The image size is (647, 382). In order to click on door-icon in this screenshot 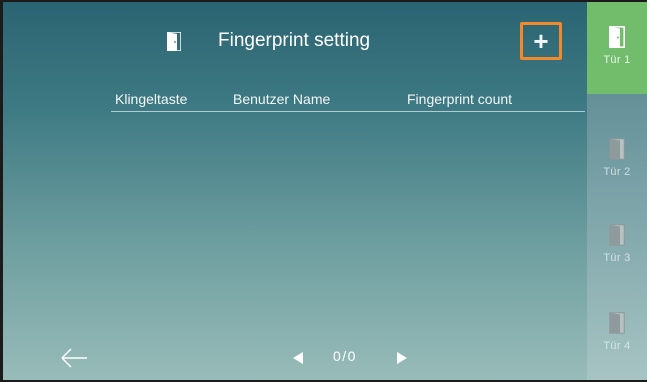, I will do `click(174, 41)`.